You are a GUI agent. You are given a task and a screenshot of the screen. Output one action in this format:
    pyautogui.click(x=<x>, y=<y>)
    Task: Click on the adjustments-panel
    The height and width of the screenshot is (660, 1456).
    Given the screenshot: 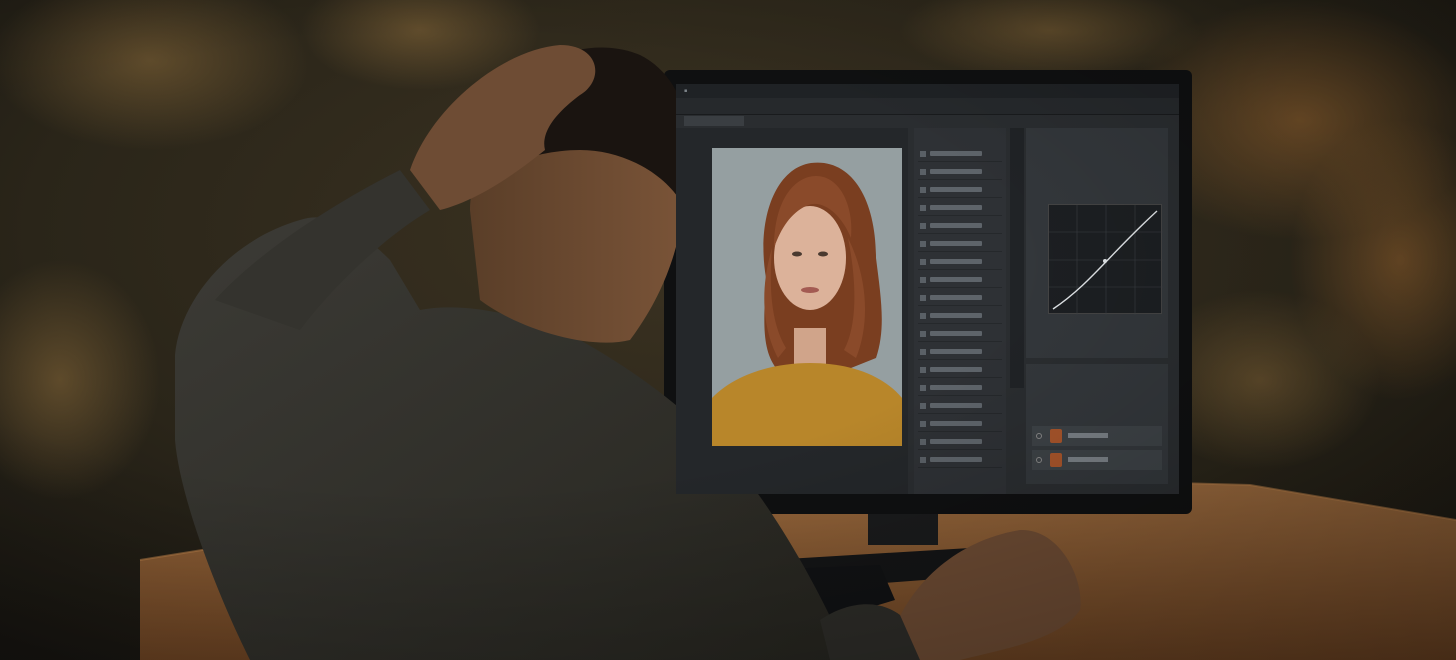 What is the action you would take?
    pyautogui.click(x=960, y=311)
    